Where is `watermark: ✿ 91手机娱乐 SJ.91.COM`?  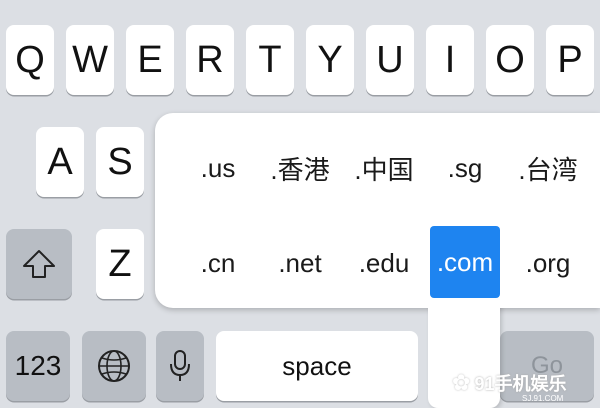 watermark: ✿ 91手机娱乐 SJ.91.COM is located at coordinates (526, 383).